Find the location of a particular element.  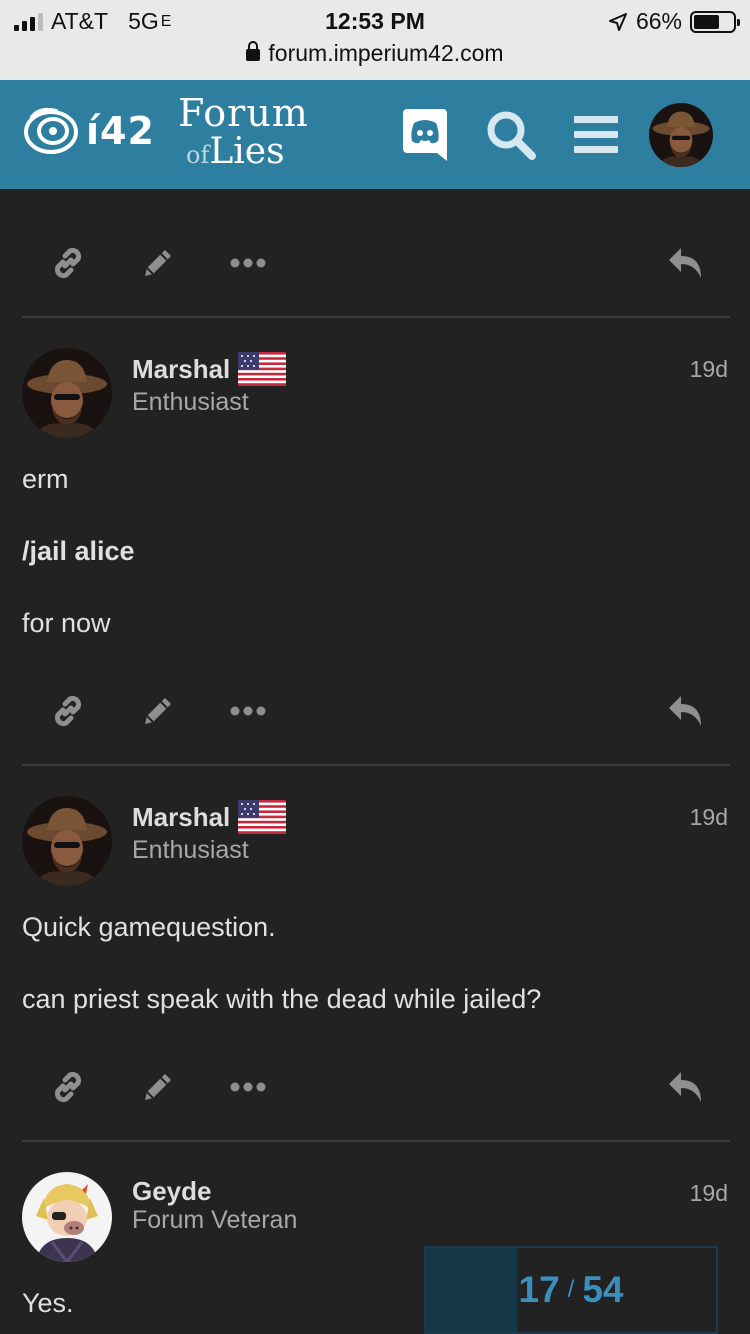

post-text: /jail alice is located at coordinates (78, 551).